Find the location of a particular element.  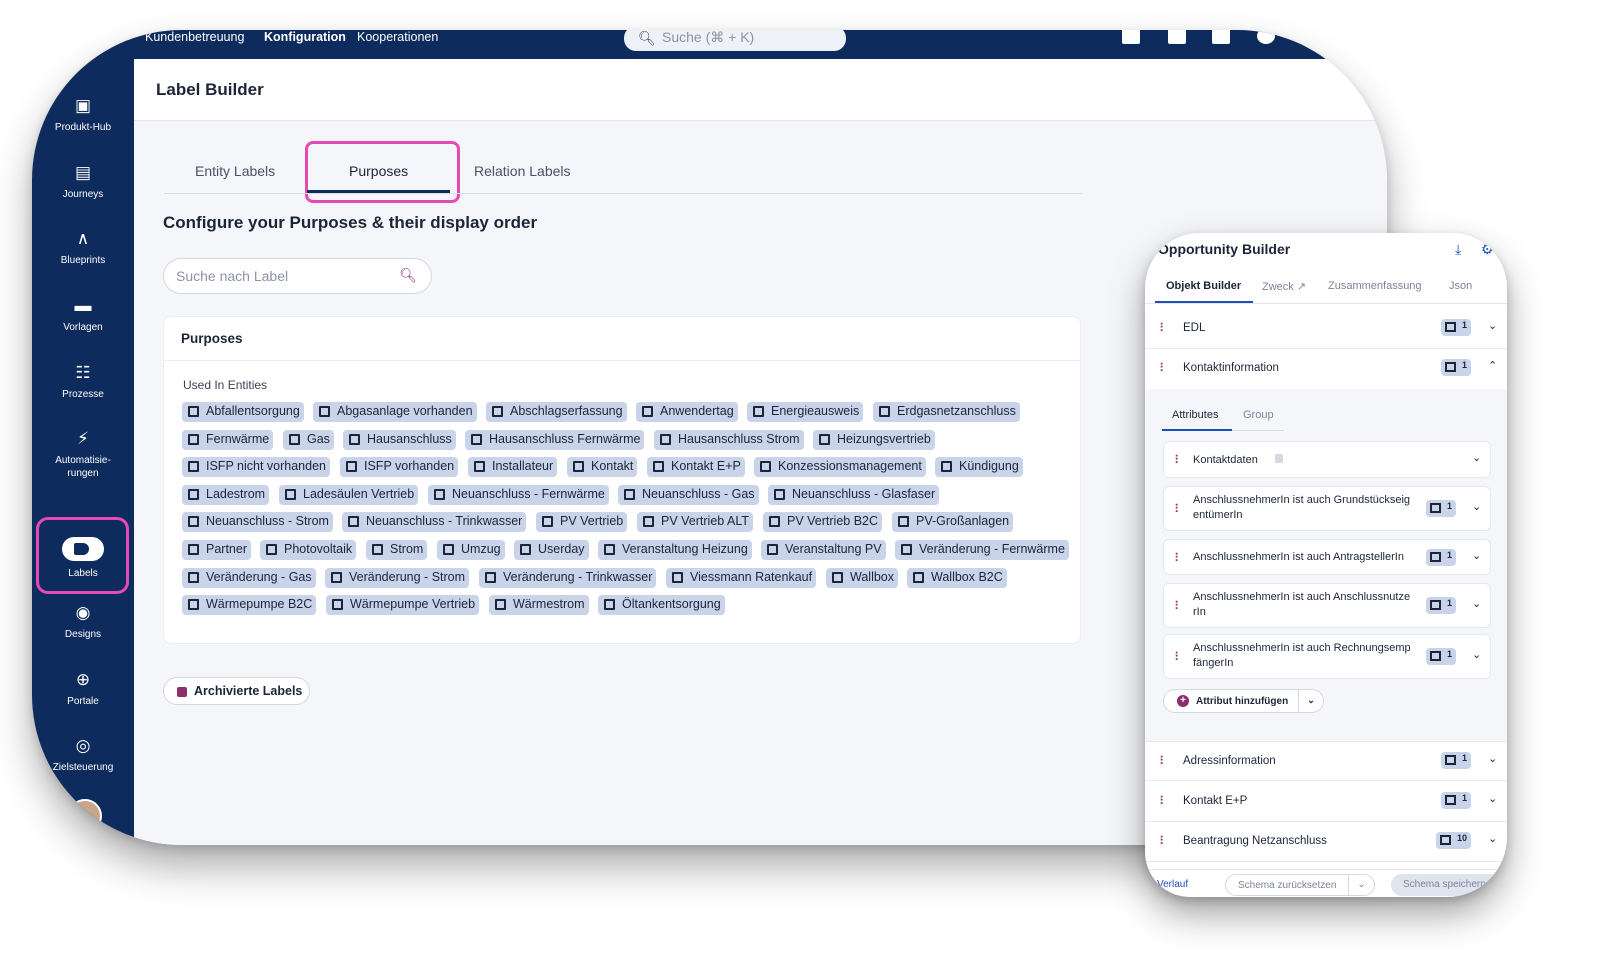

tab-relation-labels: Relation Labels is located at coordinates (522, 171).